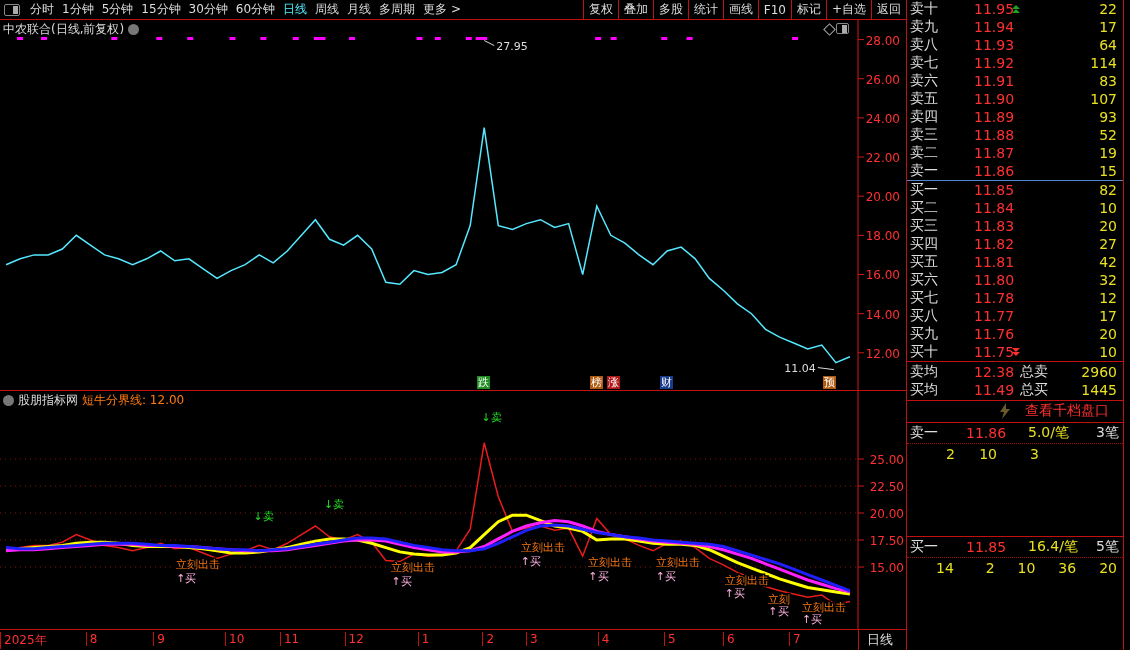 The height and width of the screenshot is (650, 1130). Describe the element at coordinates (924, 432) in the screenshot. I see `queue-label: 卖一` at that location.